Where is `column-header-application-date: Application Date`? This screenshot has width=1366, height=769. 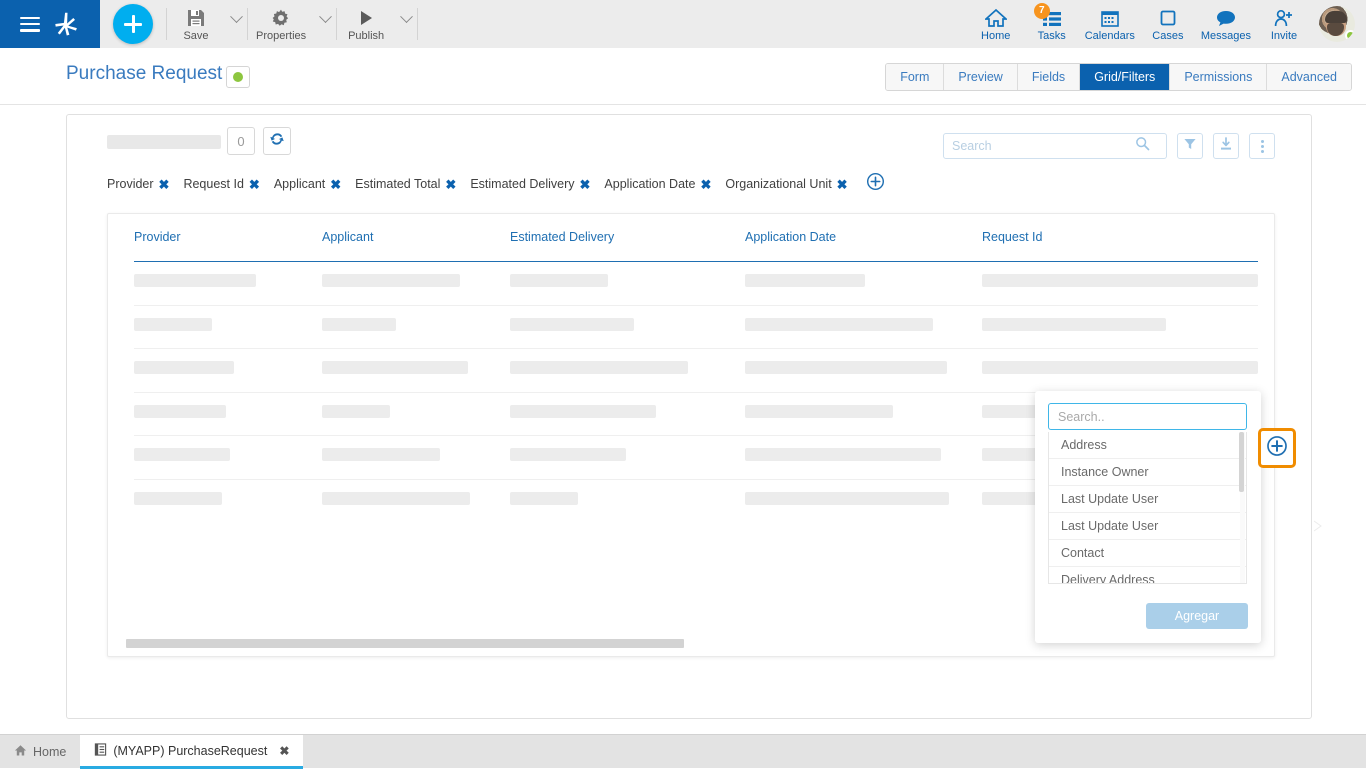
column-header-application-date: Application Date is located at coordinates (790, 237).